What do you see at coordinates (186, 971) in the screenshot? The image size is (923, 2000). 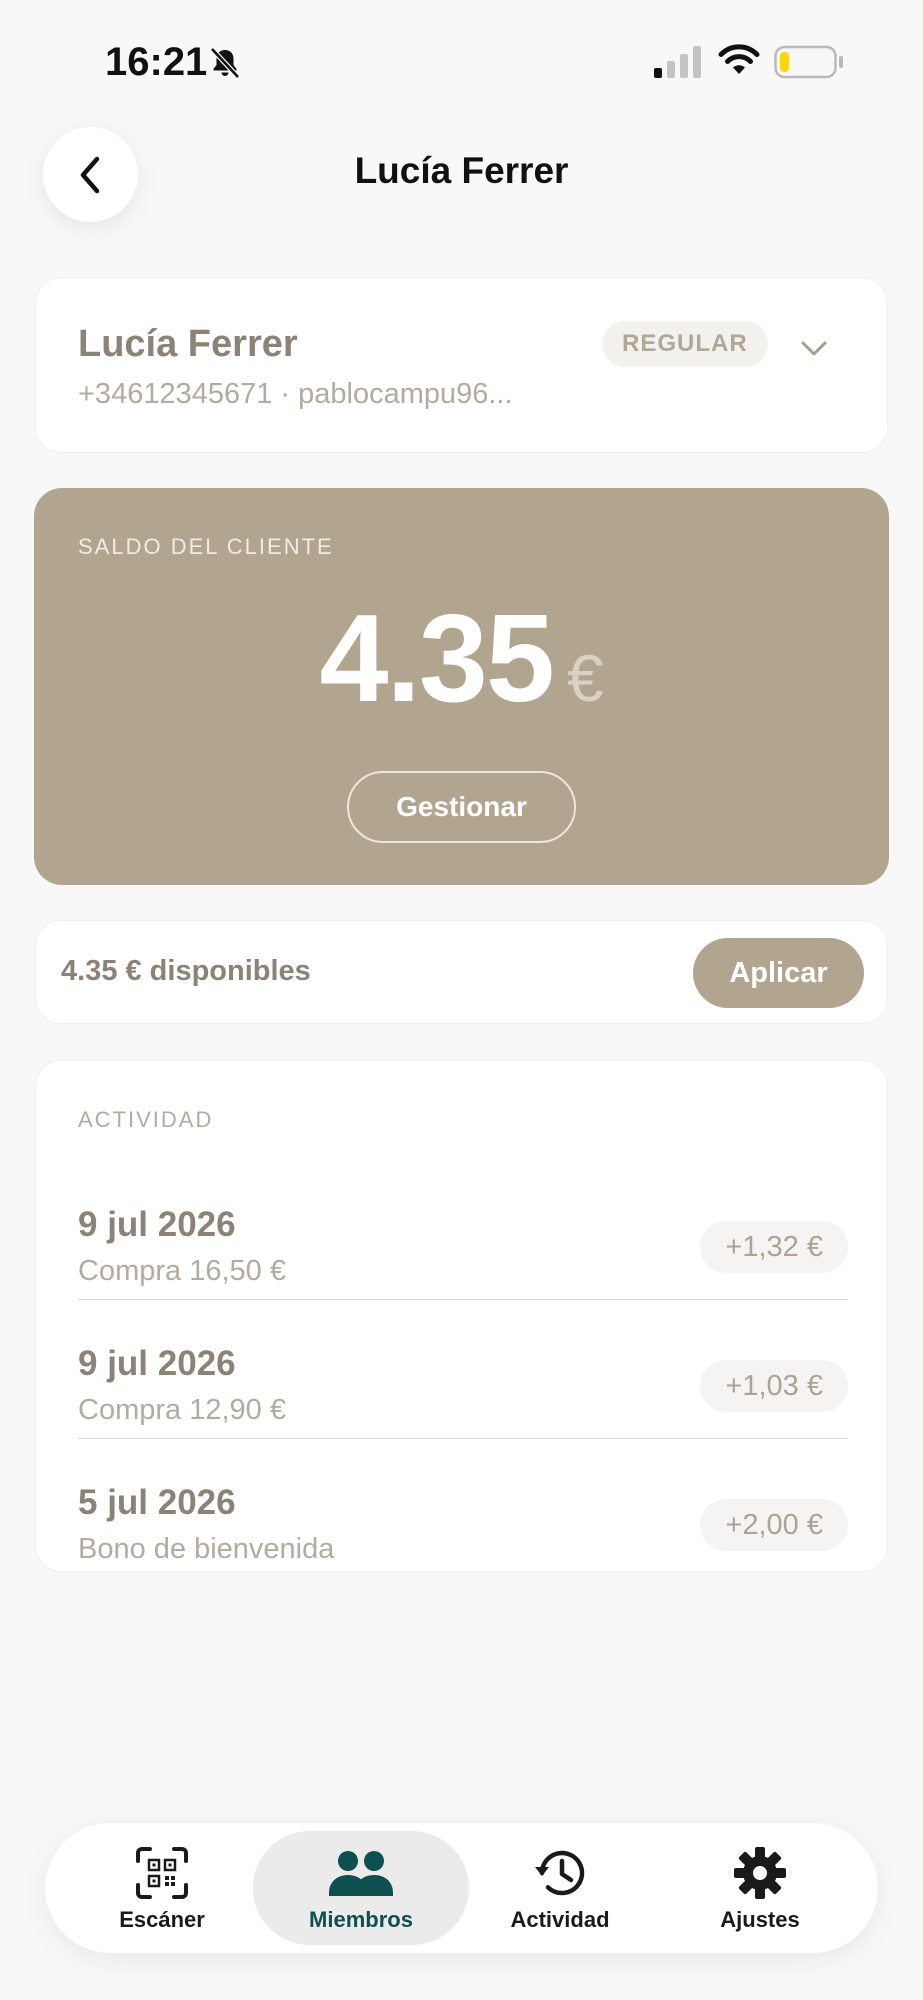 I see `available-text: 4.35 € disponibles` at bounding box center [186, 971].